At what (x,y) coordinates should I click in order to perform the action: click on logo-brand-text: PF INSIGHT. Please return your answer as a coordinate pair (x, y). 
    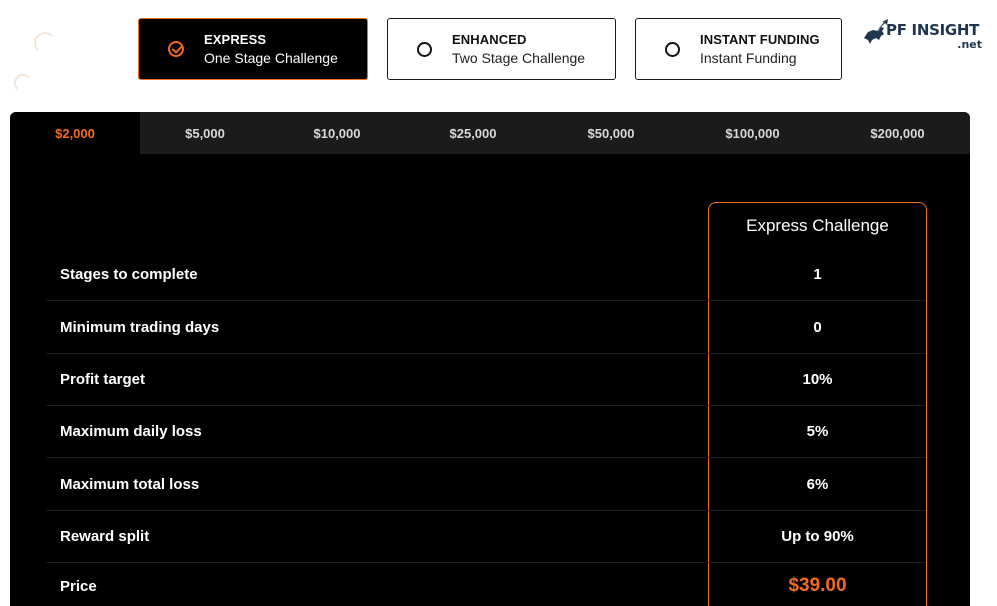
    Looking at the image, I should click on (933, 30).